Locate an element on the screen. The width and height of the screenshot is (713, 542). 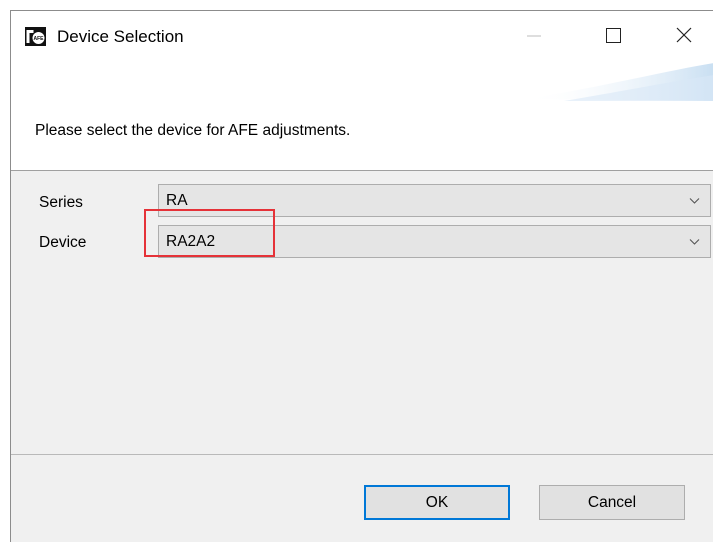
close-icon is located at coordinates (684, 35).